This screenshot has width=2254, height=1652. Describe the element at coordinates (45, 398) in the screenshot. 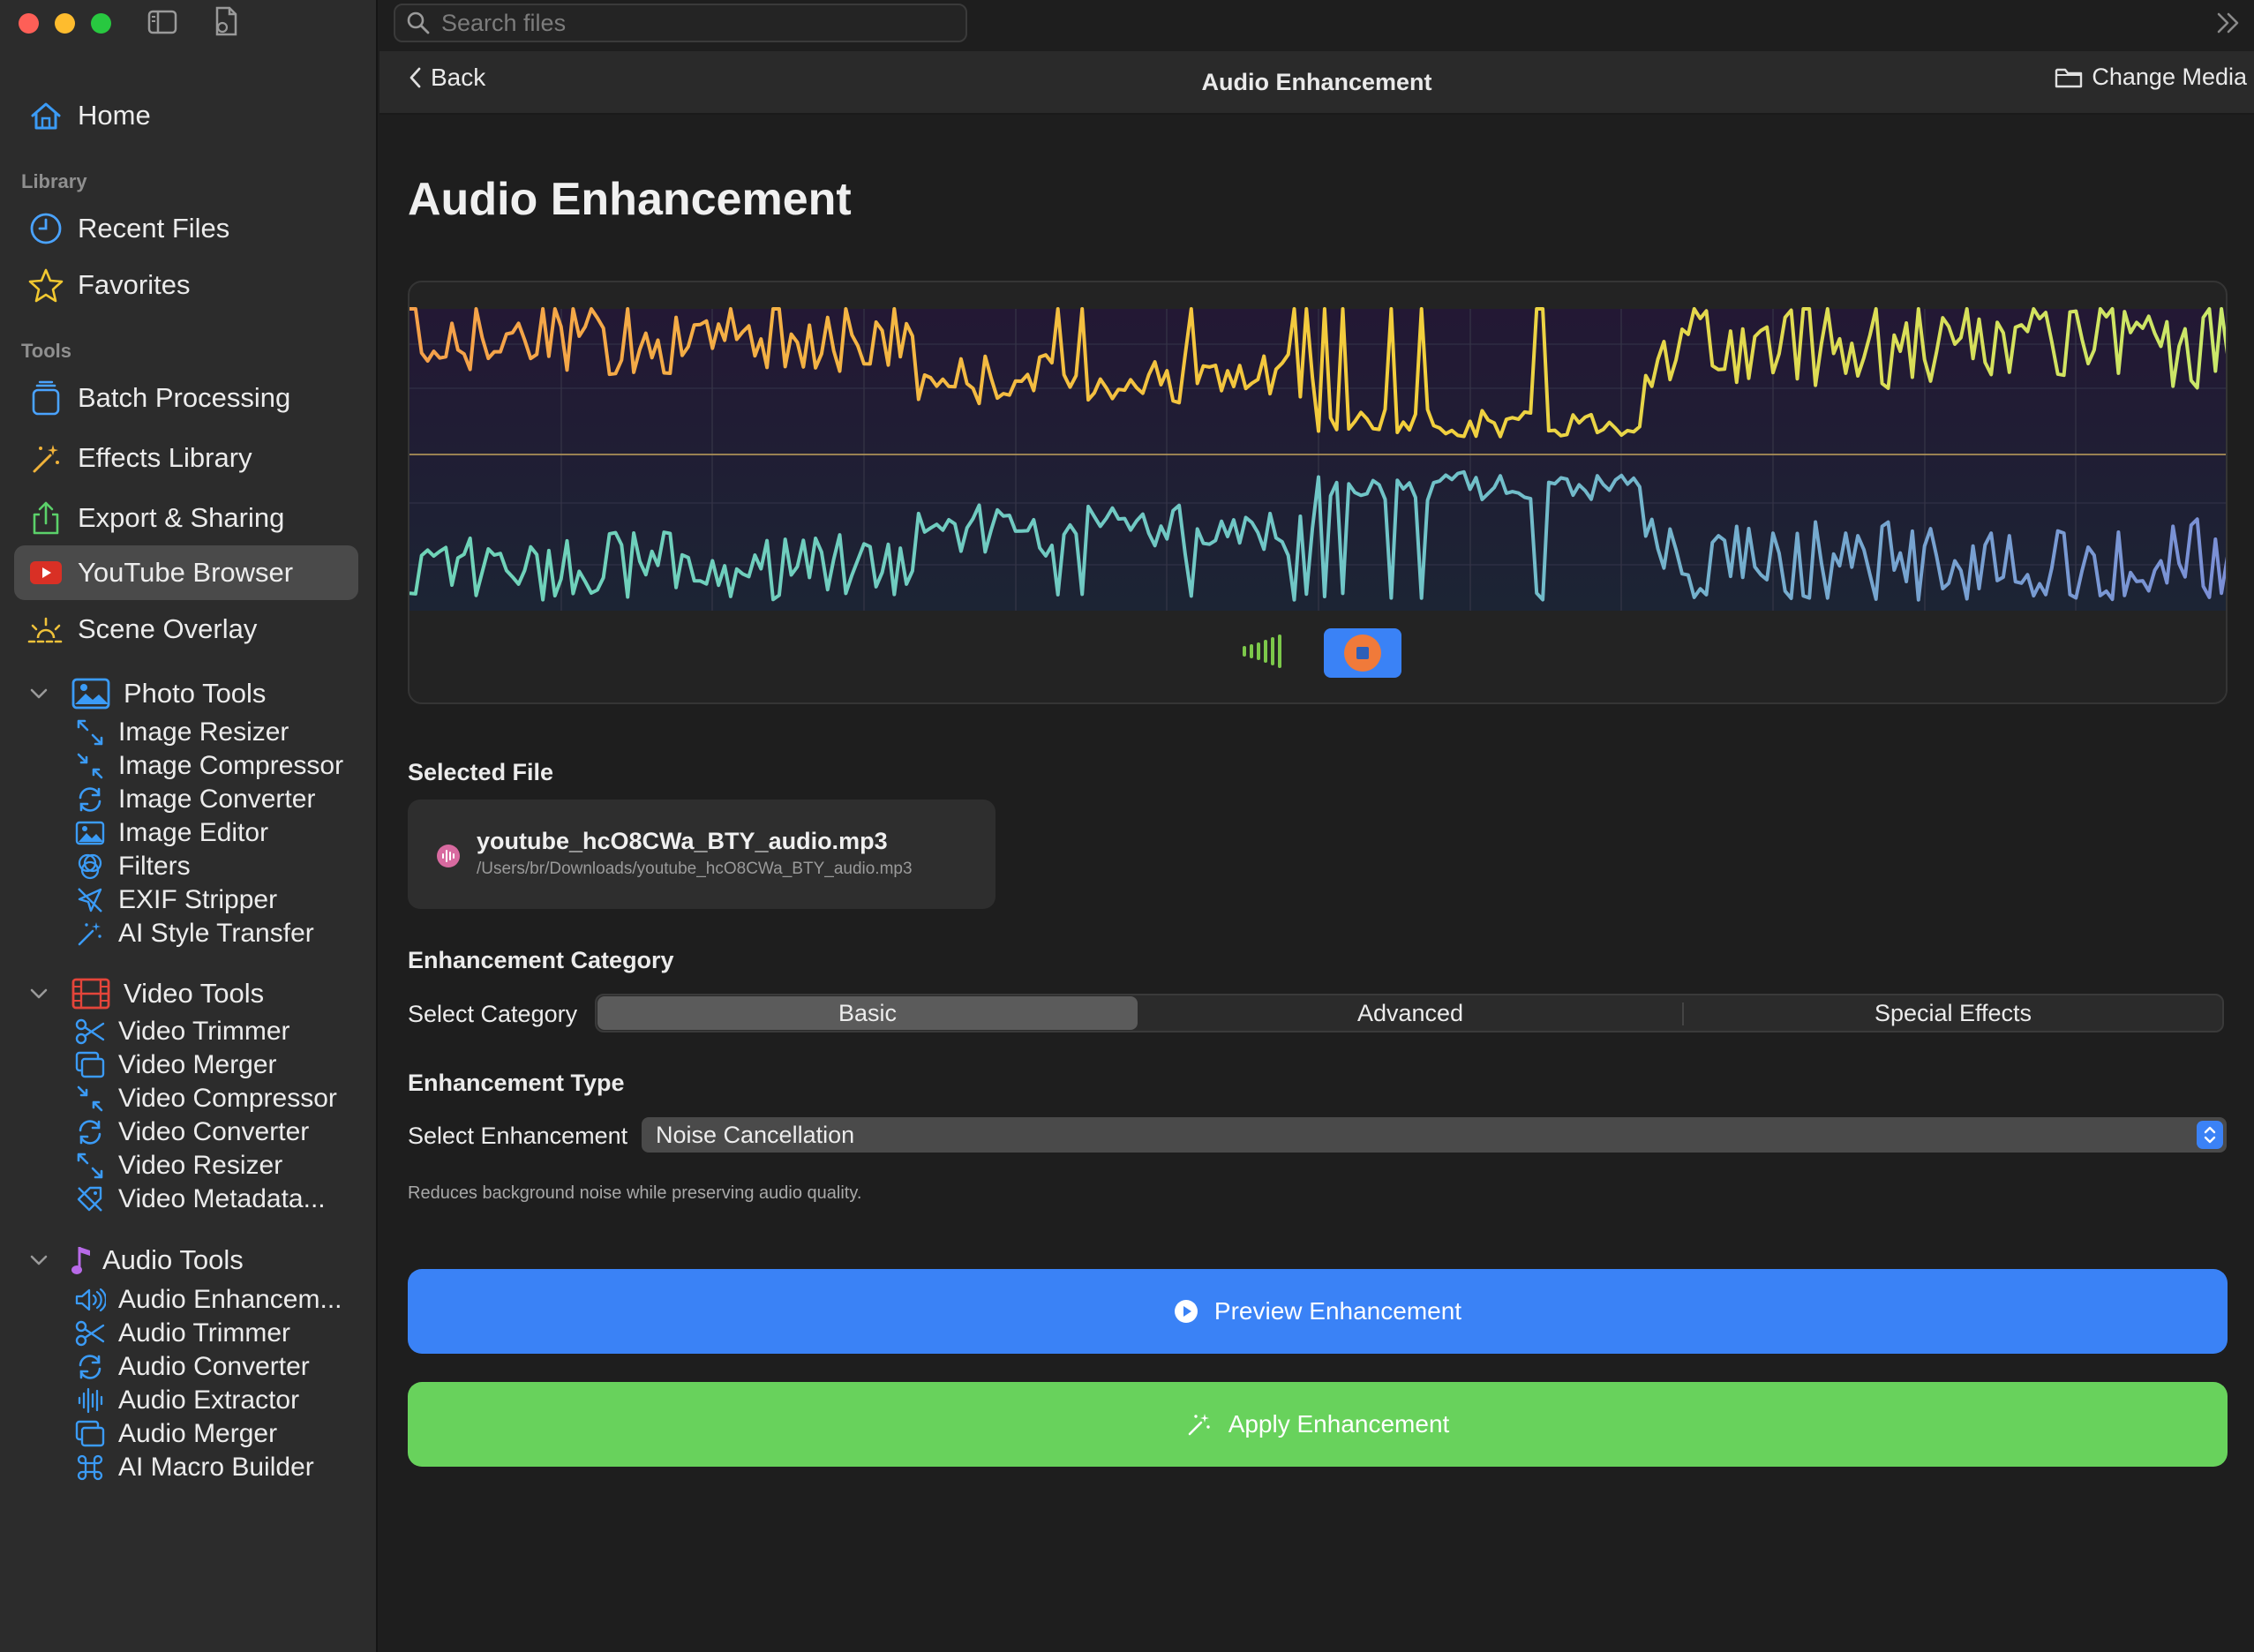

I see `stack-icon` at that location.